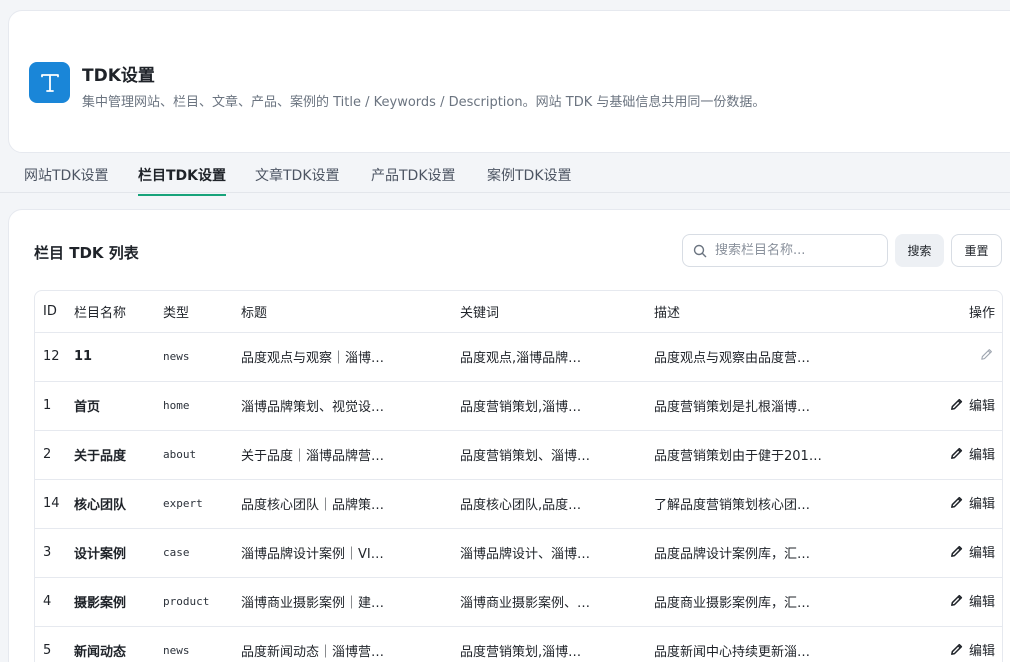  Describe the element at coordinates (202, 406) in the screenshot. I see `cell-type: home` at that location.